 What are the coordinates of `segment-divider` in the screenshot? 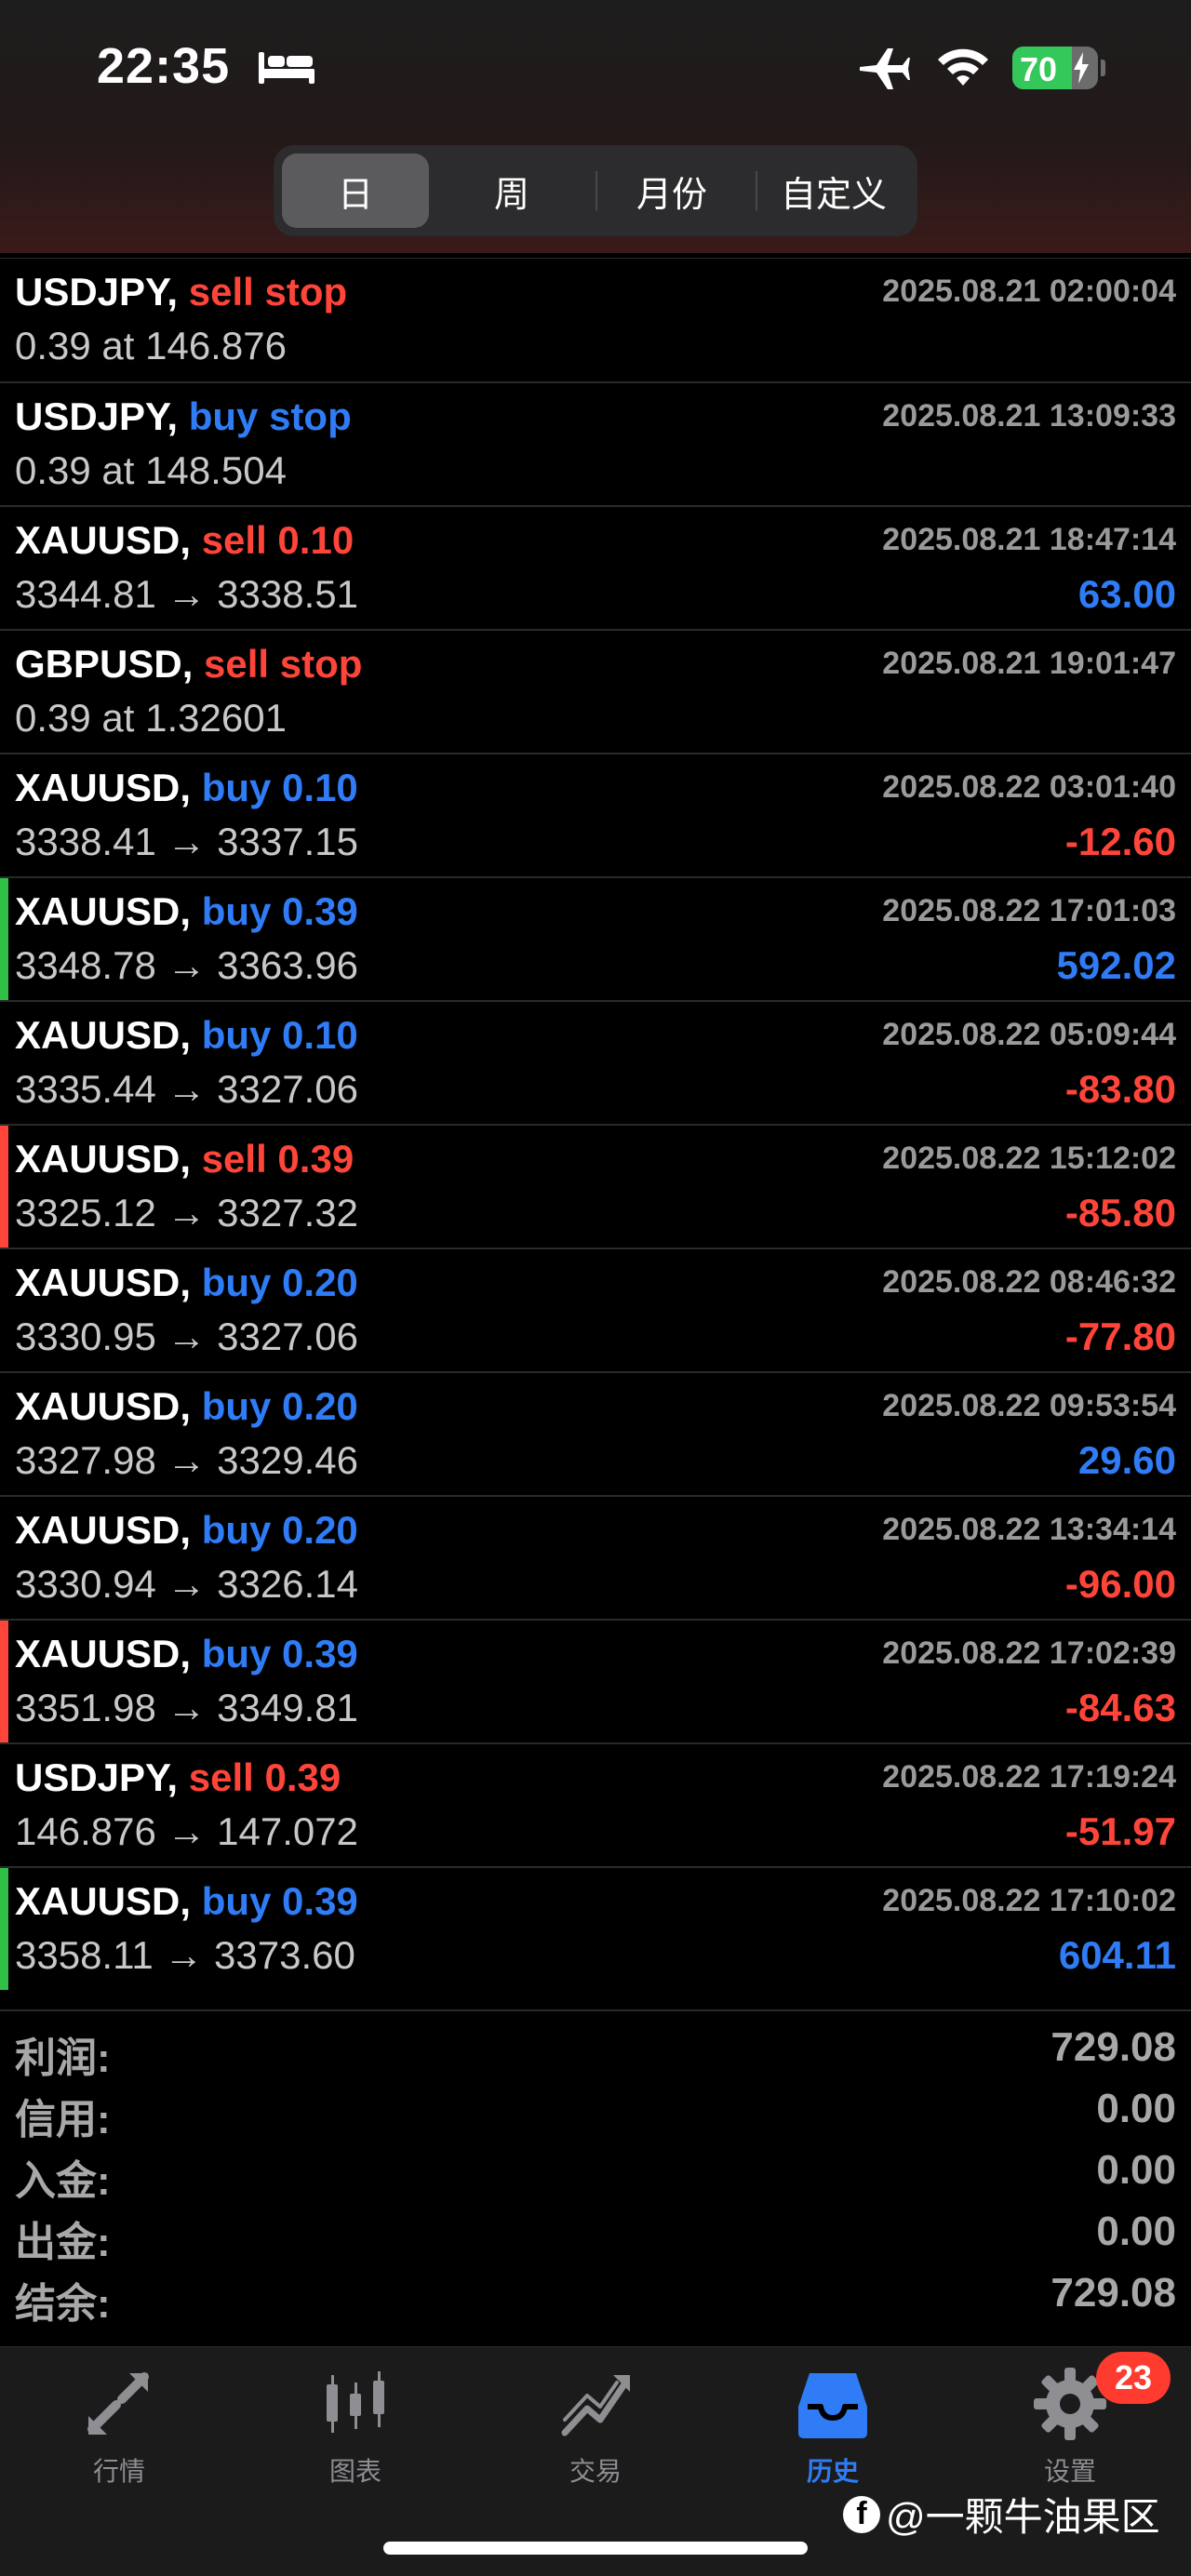 It's located at (596, 190).